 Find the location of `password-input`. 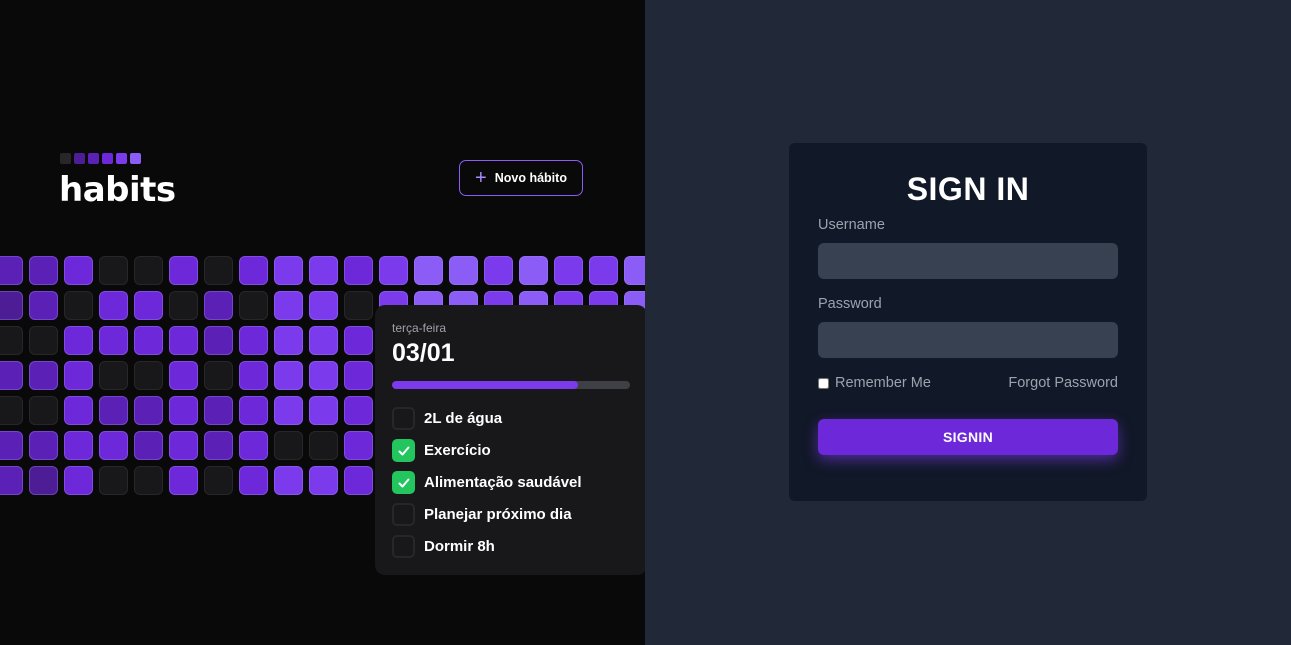

password-input is located at coordinates (968, 340).